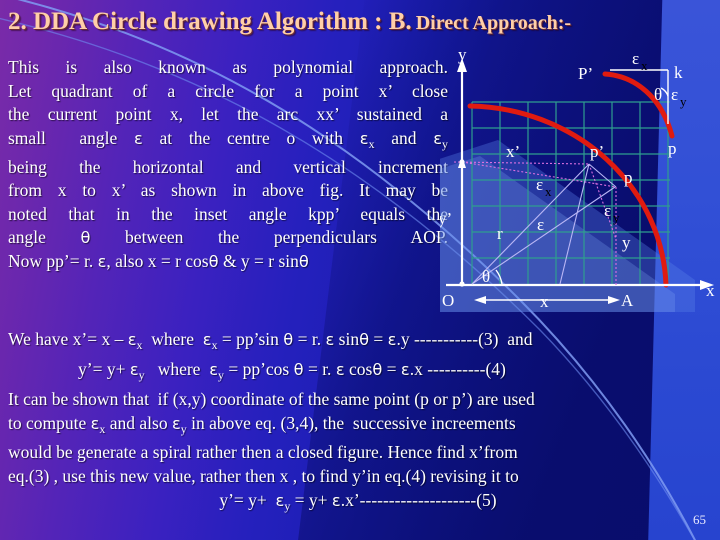 The image size is (720, 540). I want to click on label-epsilon: ε, so click(540, 224).